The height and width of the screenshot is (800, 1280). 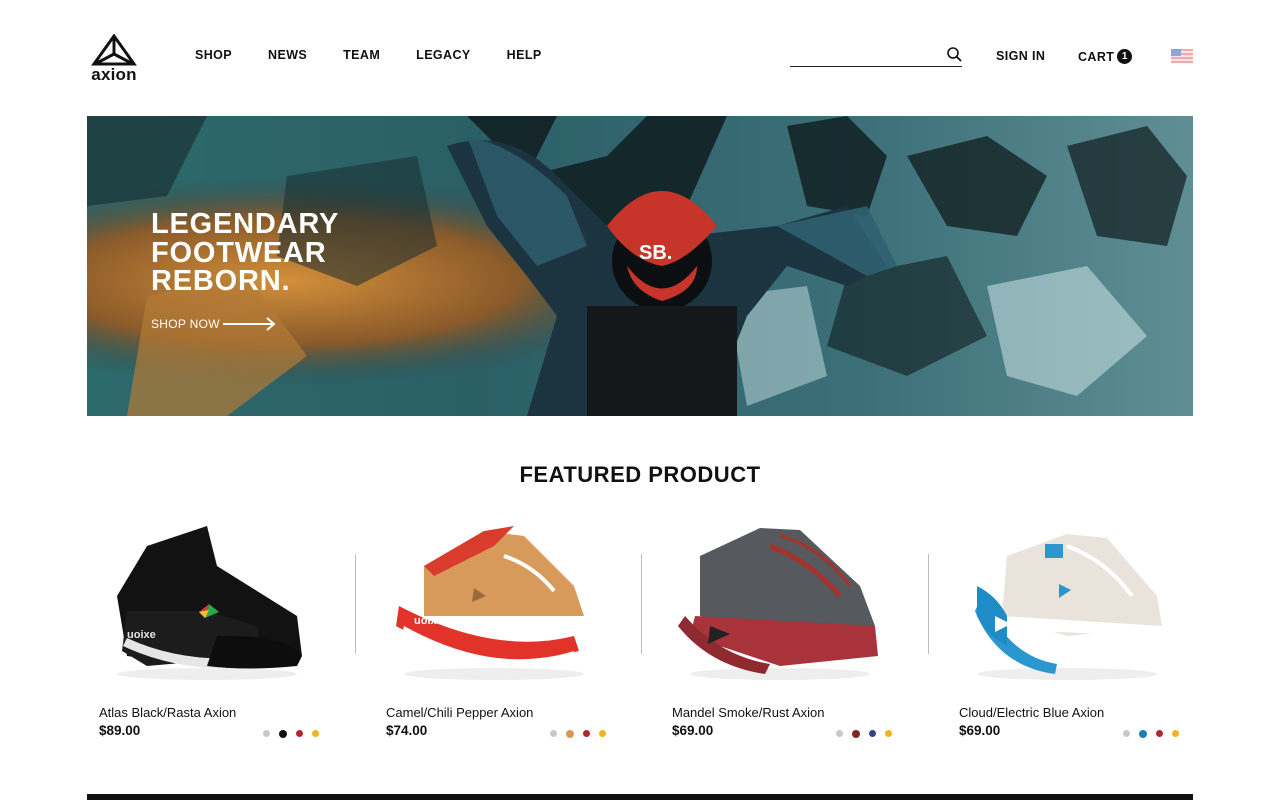 I want to click on shop-now-link: SHOP NOW, so click(x=214, y=324).